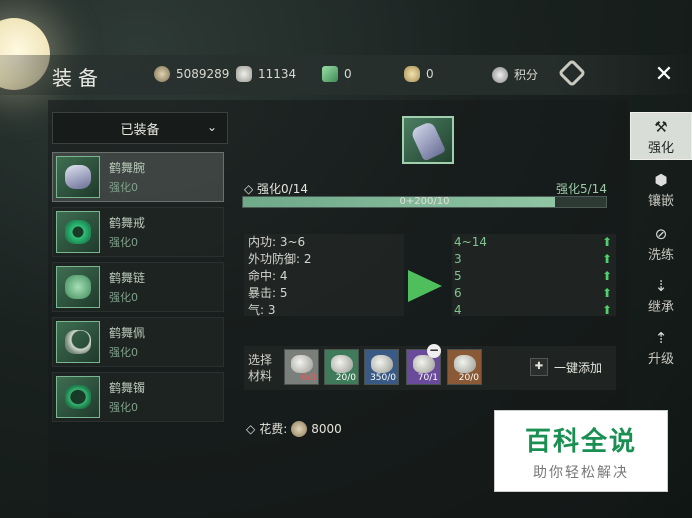 Image resolution: width=692 pixels, height=518 pixels. I want to click on cost-label: 花费:, so click(273, 429).